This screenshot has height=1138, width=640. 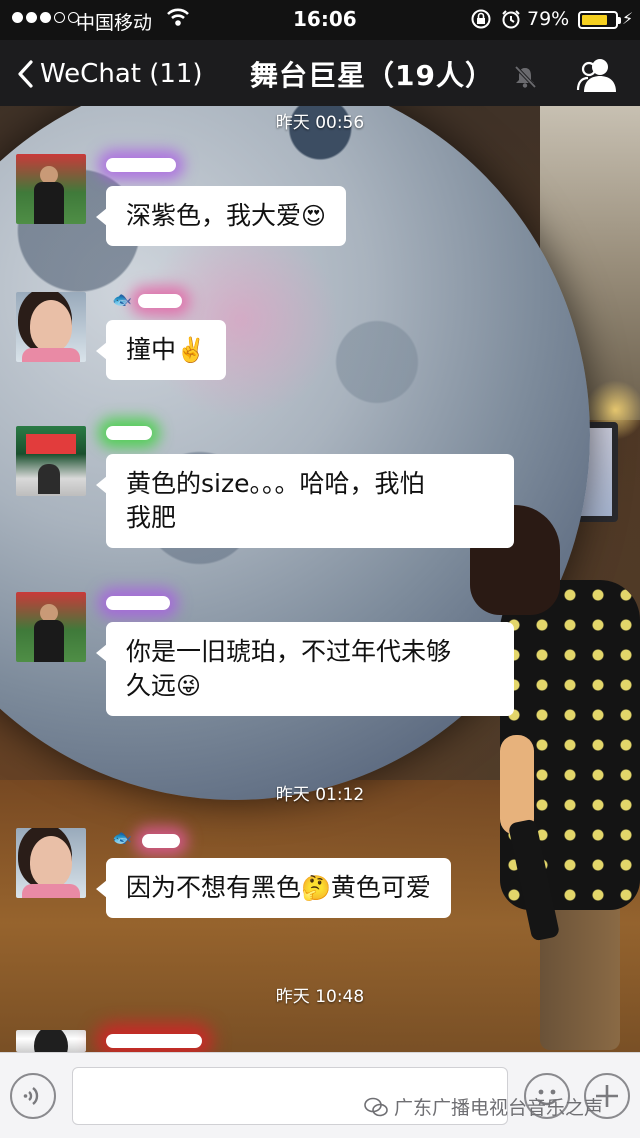 I want to click on timestamp: 昨天 01:12, so click(x=320, y=795).